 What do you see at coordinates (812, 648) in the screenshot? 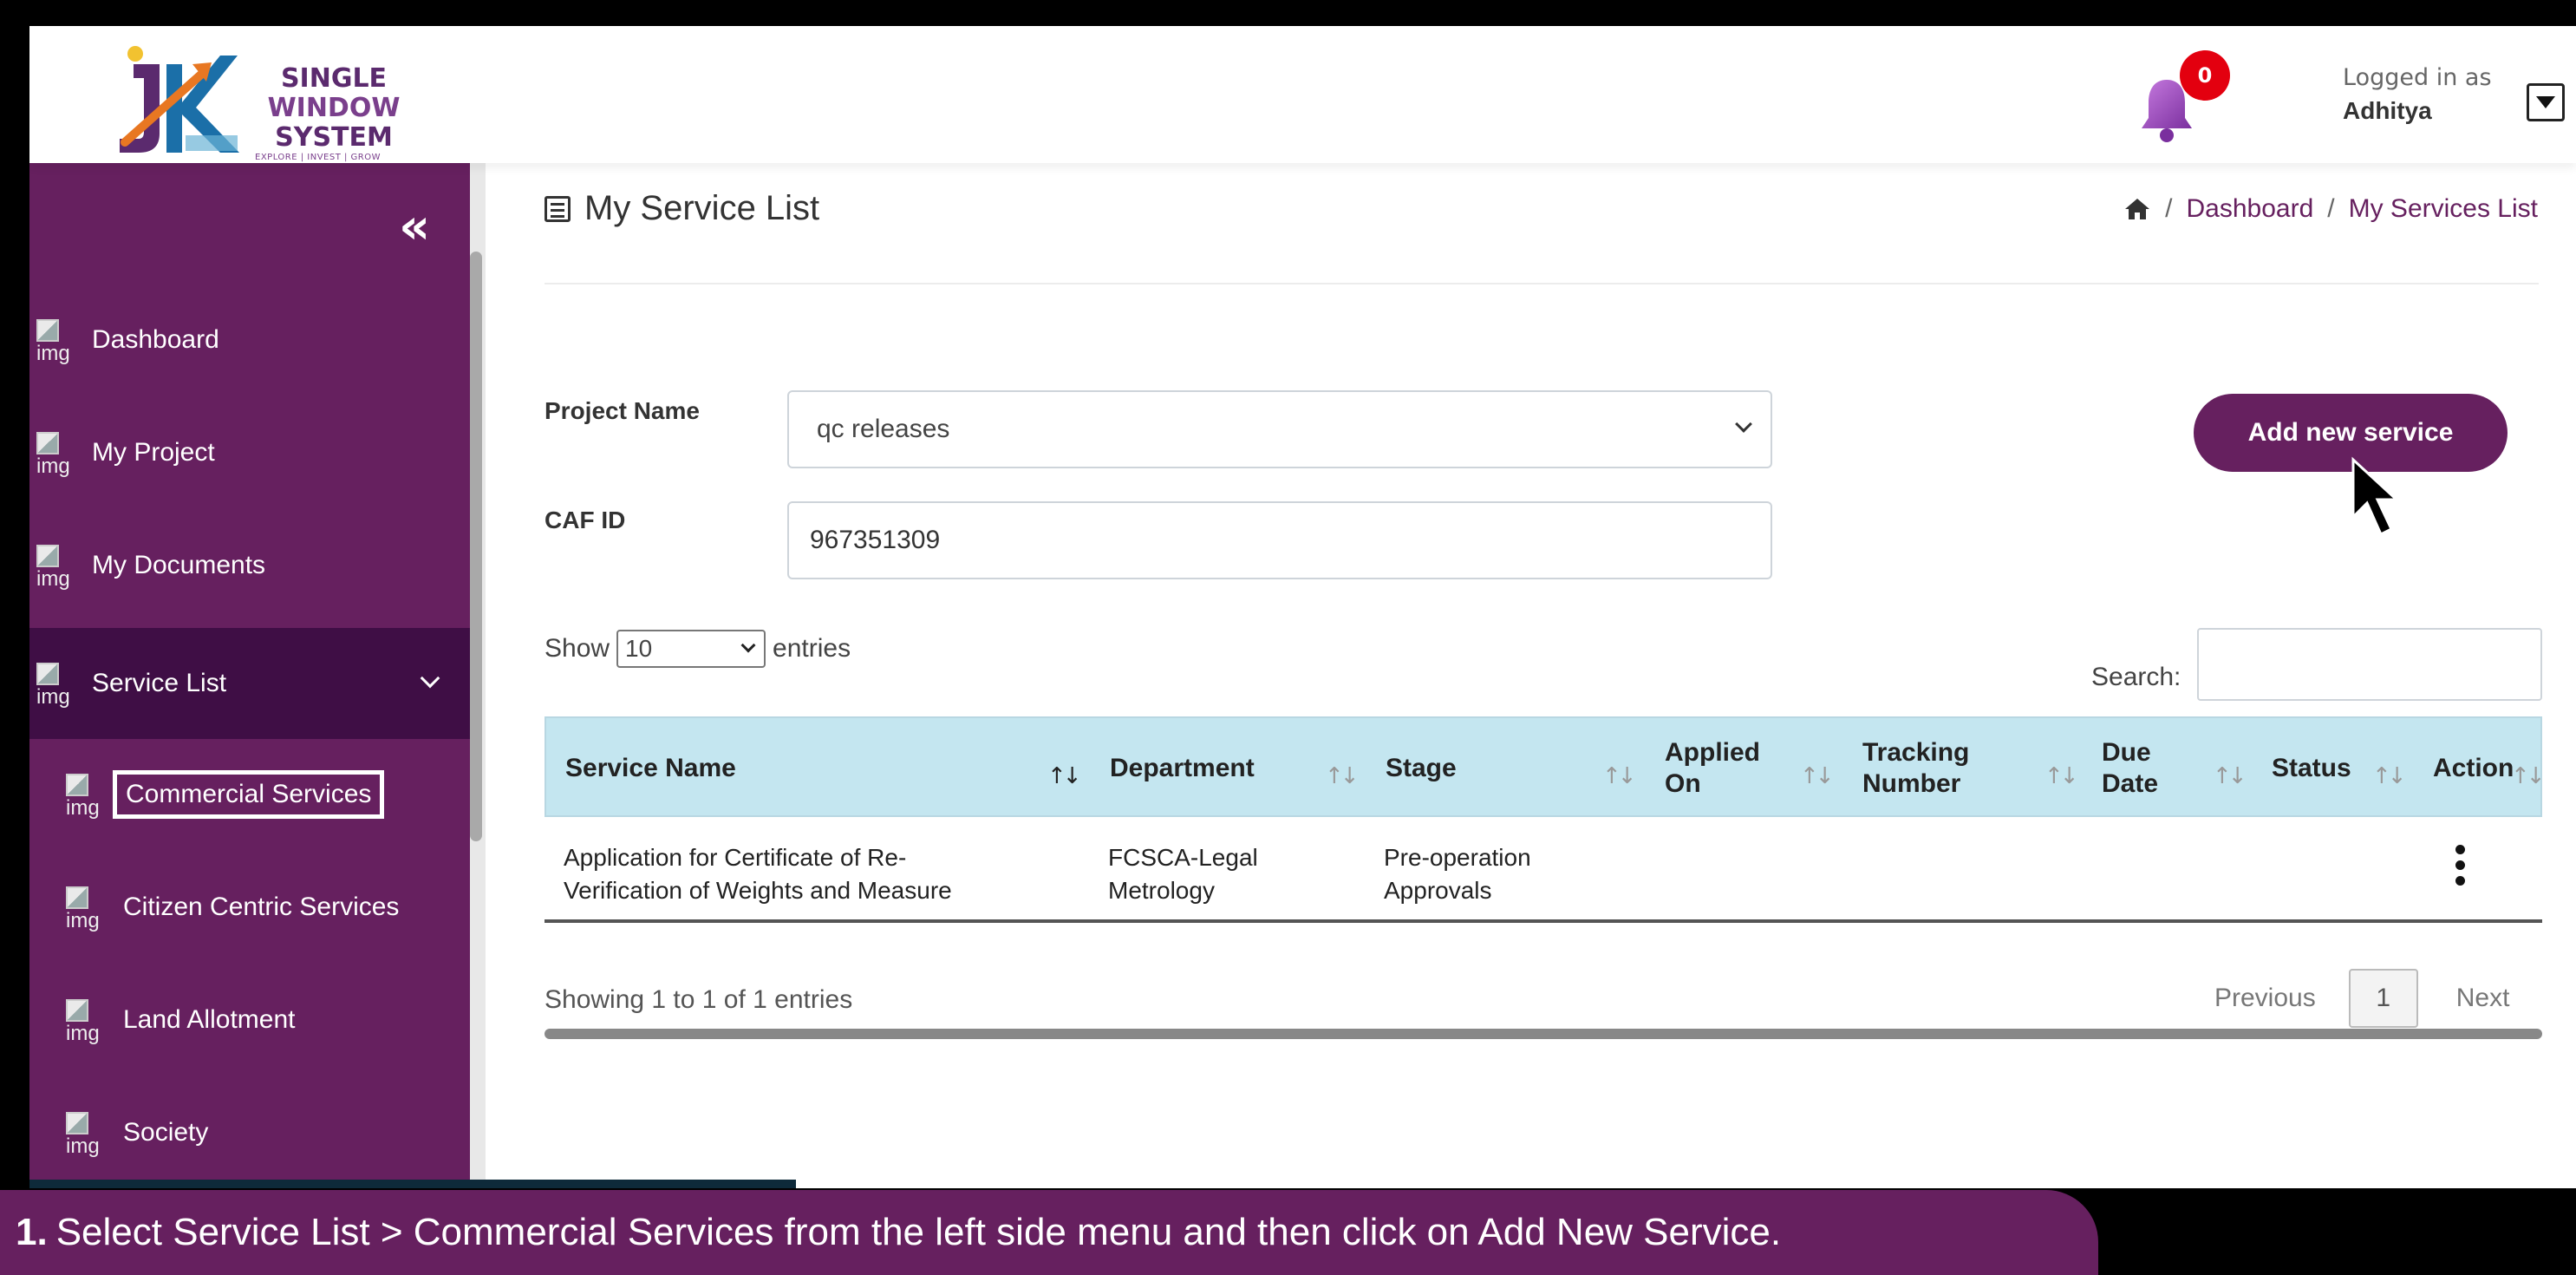
I see `entries-label: entries` at bounding box center [812, 648].